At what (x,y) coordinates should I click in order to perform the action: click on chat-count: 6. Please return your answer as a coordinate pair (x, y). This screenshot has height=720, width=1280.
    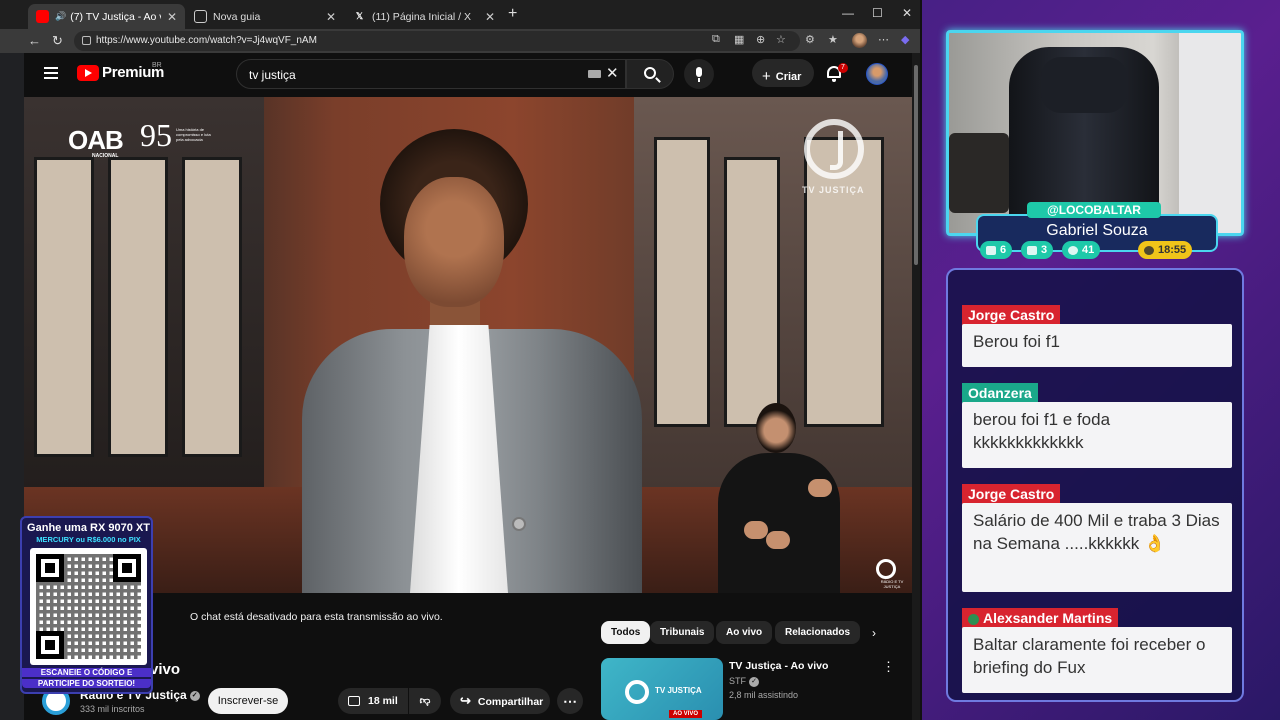
    Looking at the image, I should click on (1003, 250).